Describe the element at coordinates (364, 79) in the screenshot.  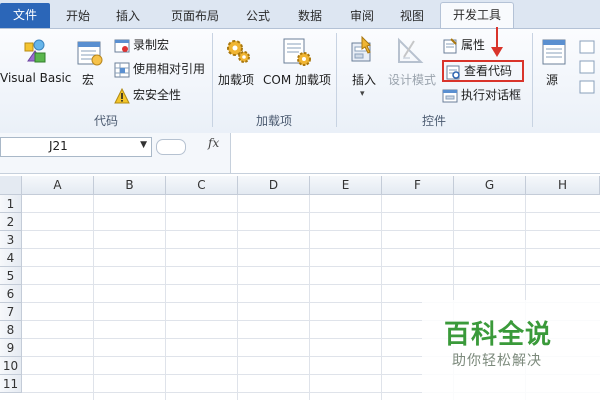
I see `insert-controls-button: 插入` at that location.